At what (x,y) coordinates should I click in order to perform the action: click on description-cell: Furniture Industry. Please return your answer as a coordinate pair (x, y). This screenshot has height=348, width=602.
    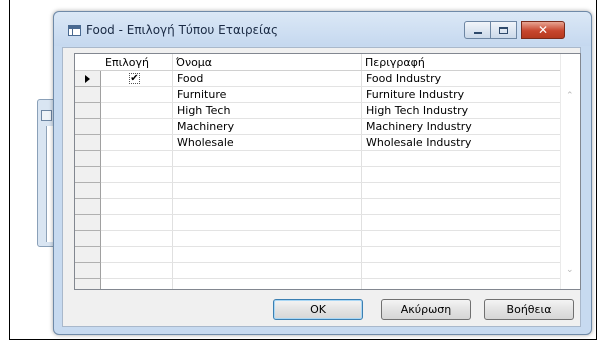
    Looking at the image, I should click on (413, 95).